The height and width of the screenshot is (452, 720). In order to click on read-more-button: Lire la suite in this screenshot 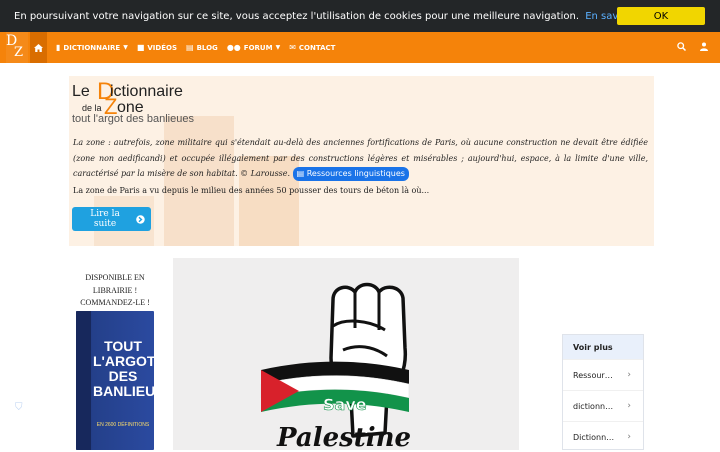, I will do `click(111, 219)`.